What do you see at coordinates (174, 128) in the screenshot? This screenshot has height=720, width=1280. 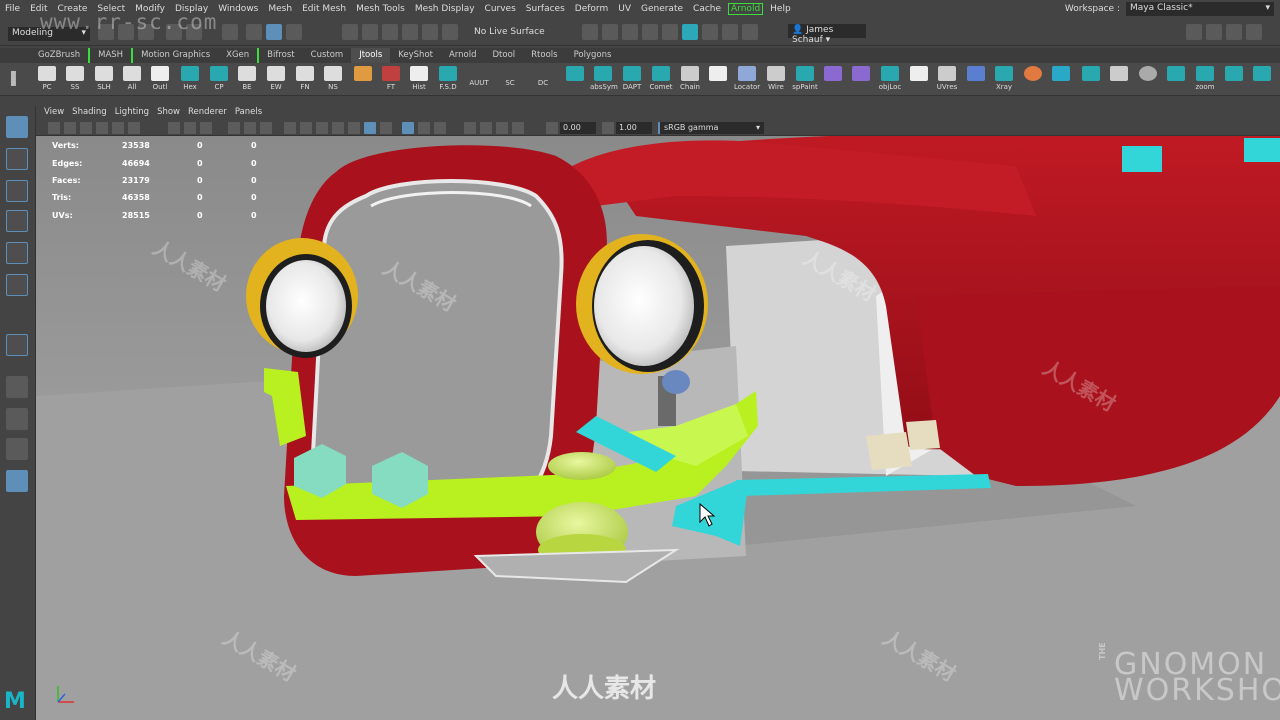 I see `grid-icon` at bounding box center [174, 128].